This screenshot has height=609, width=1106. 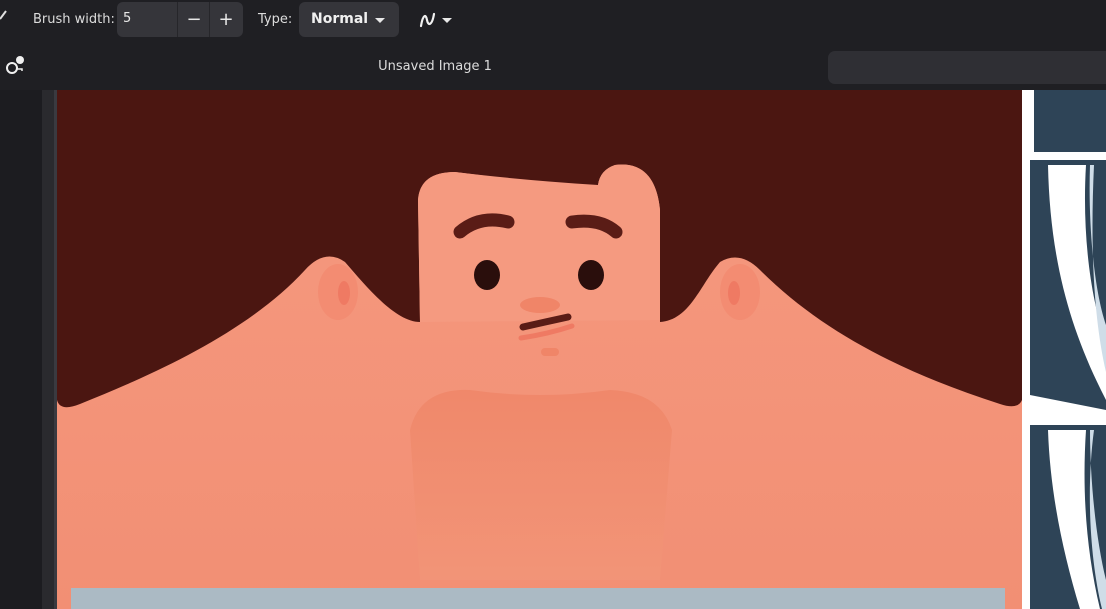 I want to click on image-right-eye, so click(x=591, y=275).